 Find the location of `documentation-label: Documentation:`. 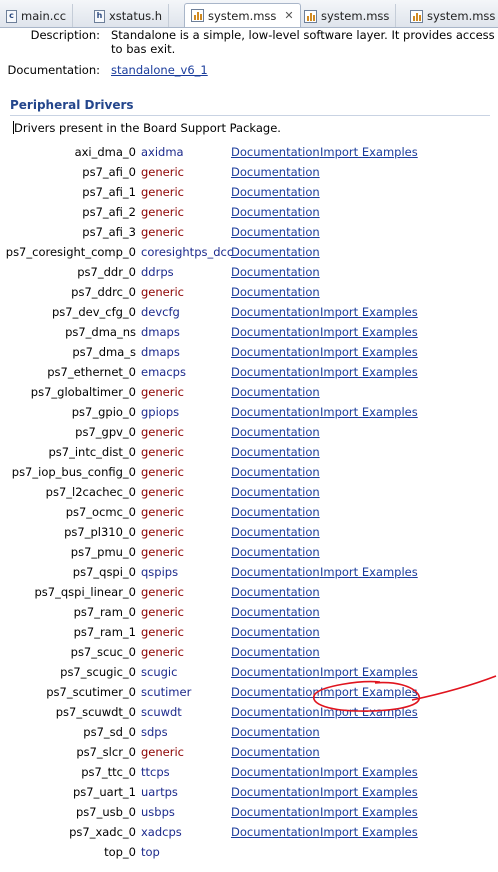

documentation-label: Documentation: is located at coordinates (53, 70).